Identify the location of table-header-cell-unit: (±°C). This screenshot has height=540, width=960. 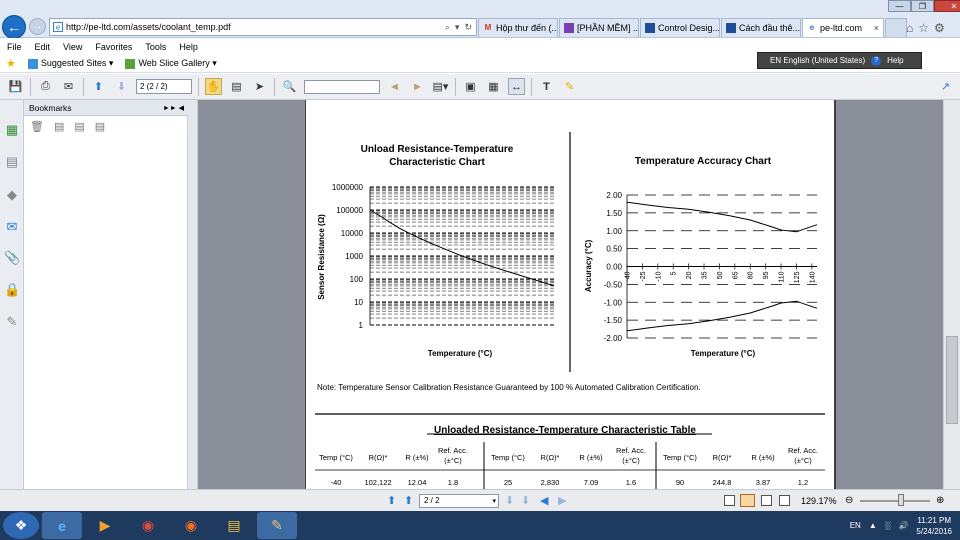
(631, 460).